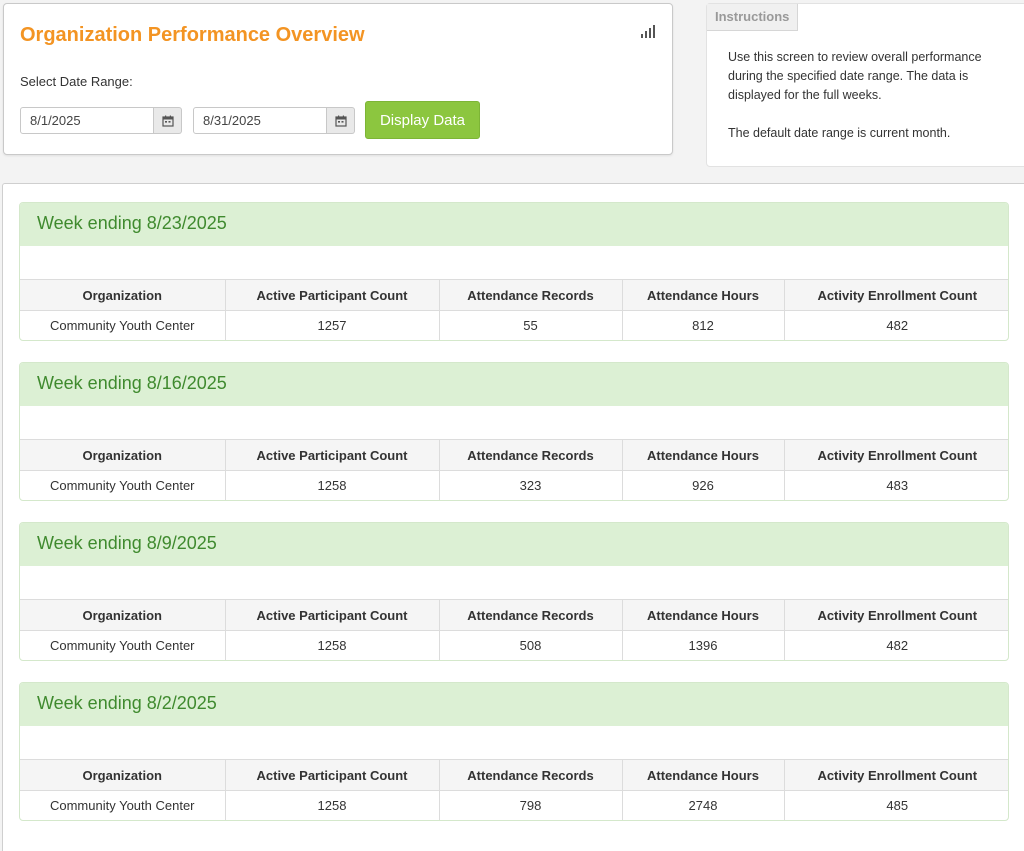 The image size is (1024, 851). Describe the element at coordinates (702, 805) in the screenshot. I see `table-cell: 2748` at that location.